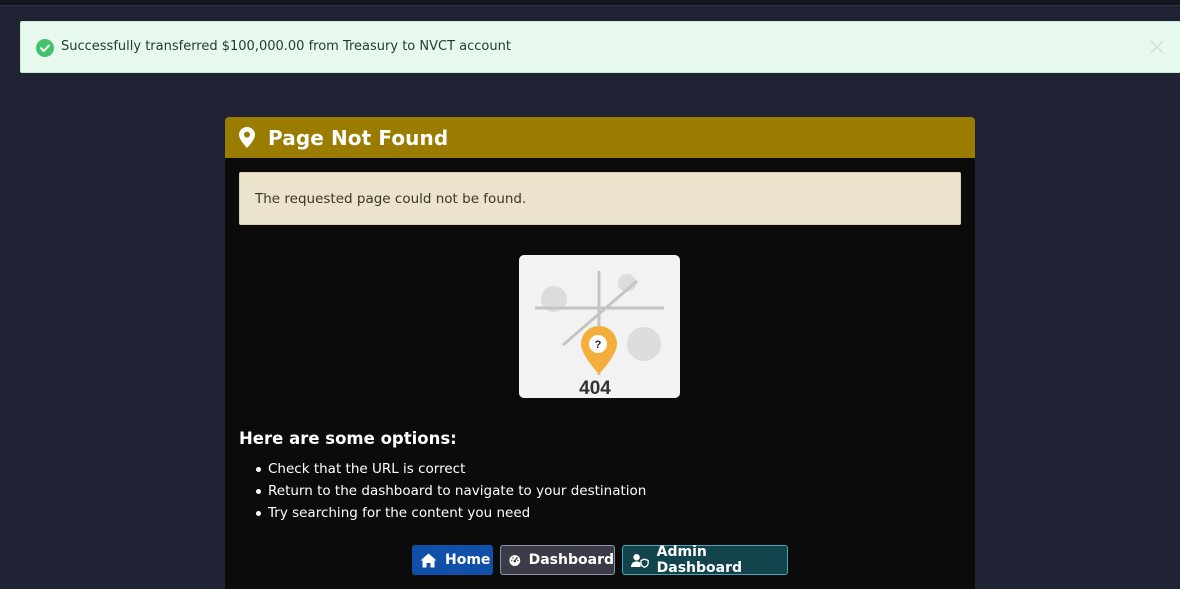 The width and height of the screenshot is (1180, 589). What do you see at coordinates (640, 560) in the screenshot?
I see `user-shield-icon` at bounding box center [640, 560].